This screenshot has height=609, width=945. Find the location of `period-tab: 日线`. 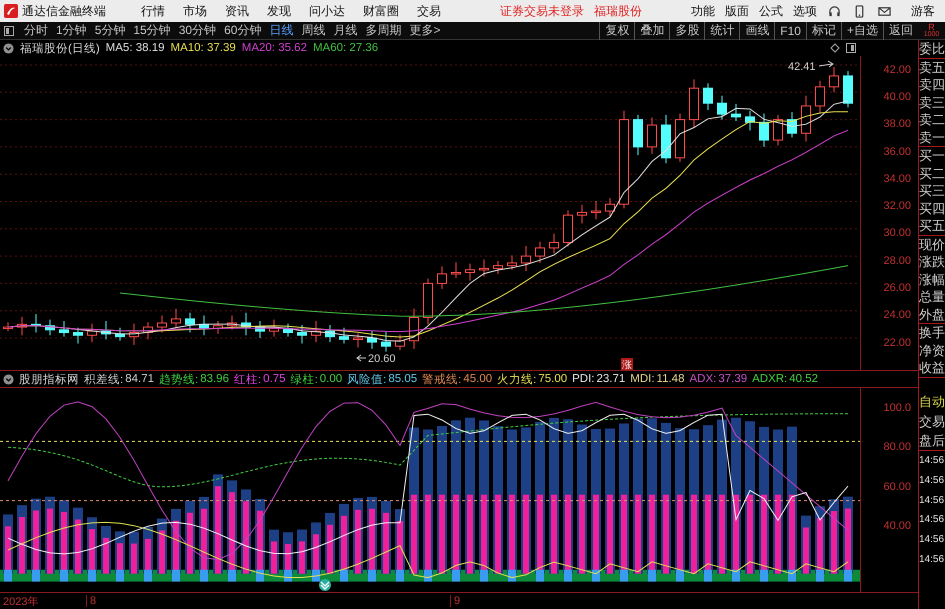

period-tab: 日线 is located at coordinates (281, 30).